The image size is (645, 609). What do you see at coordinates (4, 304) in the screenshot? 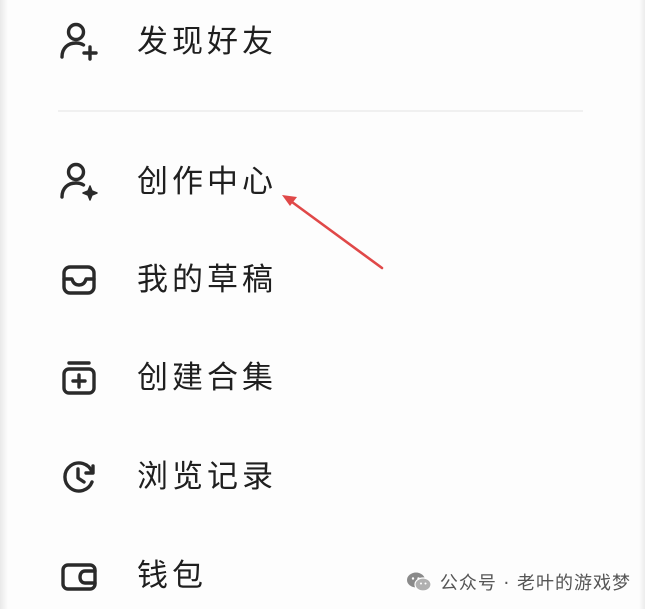
I see `panel-left-edge` at bounding box center [4, 304].